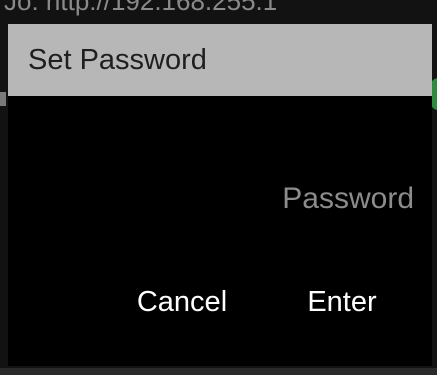 This screenshot has height=375, width=437. What do you see at coordinates (3, 99) in the screenshot?
I see `background-left-fragment` at bounding box center [3, 99].